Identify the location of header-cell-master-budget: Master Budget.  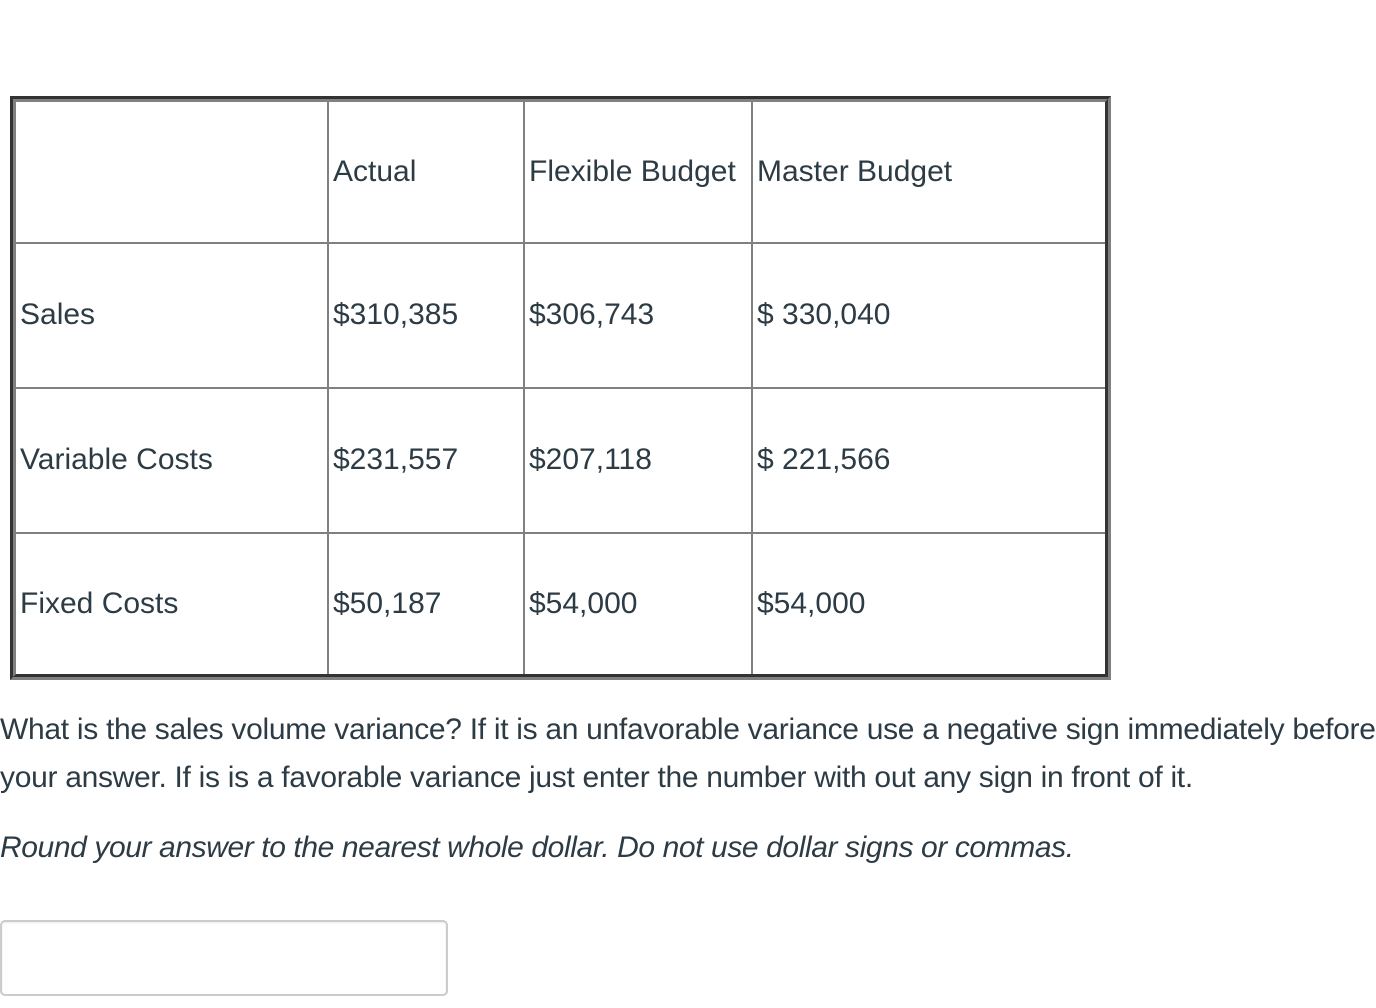
(928, 173).